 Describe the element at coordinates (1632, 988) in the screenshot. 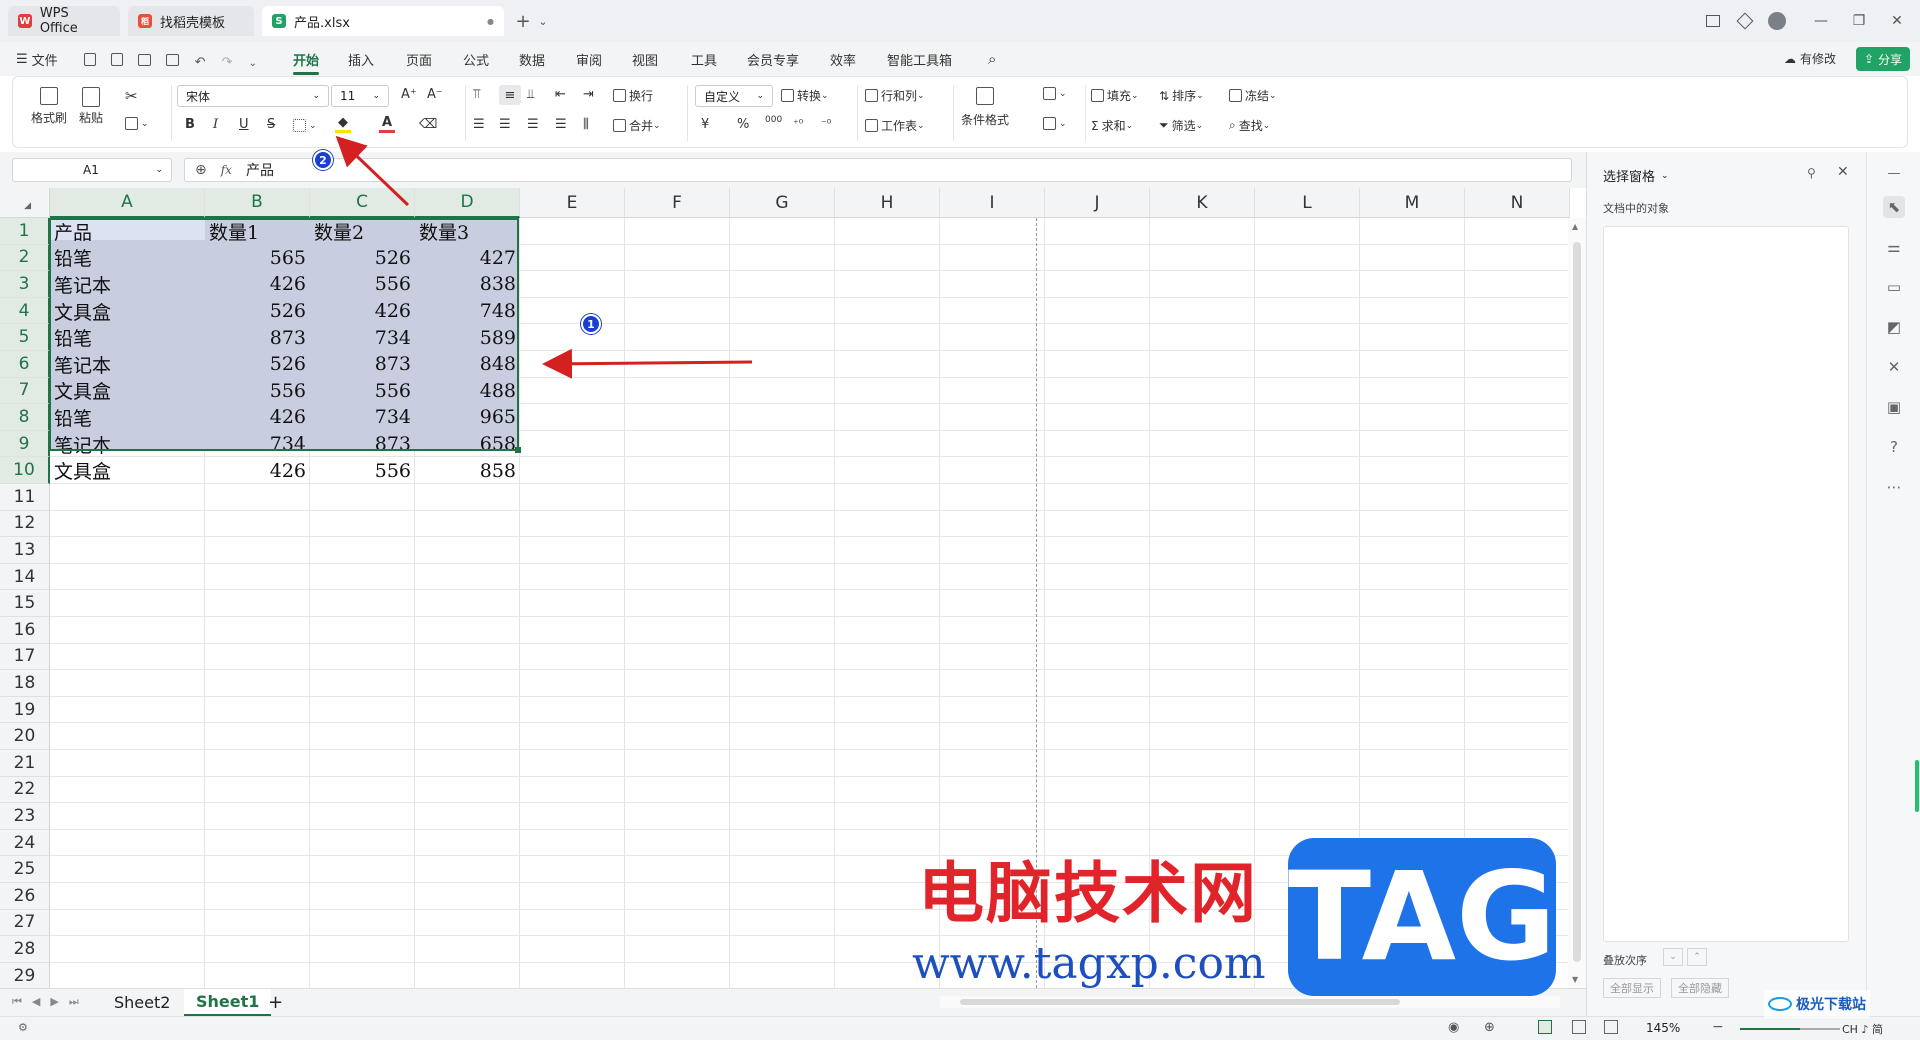

I see `show-all-button: 全部显示` at that location.